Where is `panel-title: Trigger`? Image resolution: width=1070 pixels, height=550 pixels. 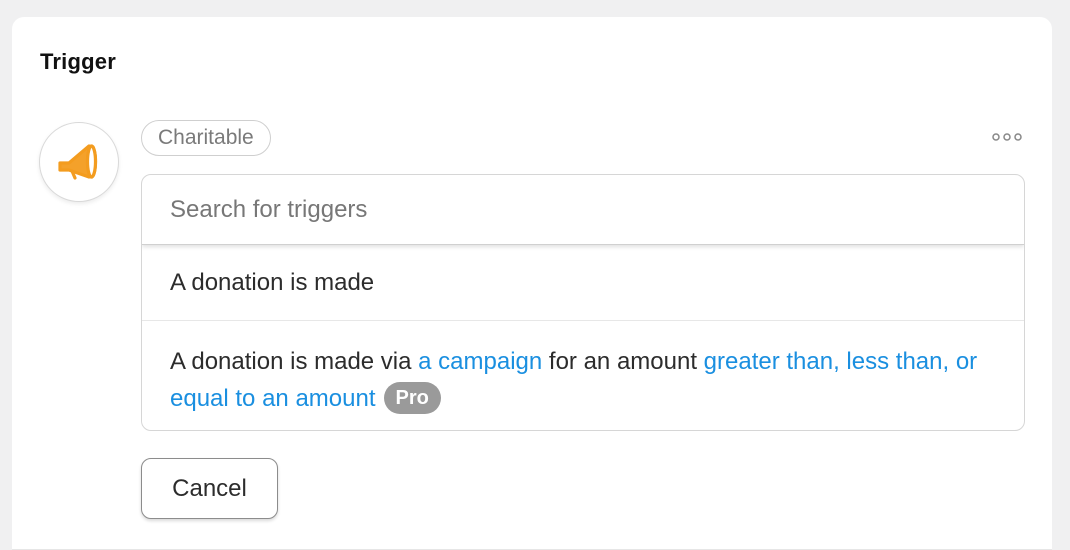
panel-title: Trigger is located at coordinates (78, 61).